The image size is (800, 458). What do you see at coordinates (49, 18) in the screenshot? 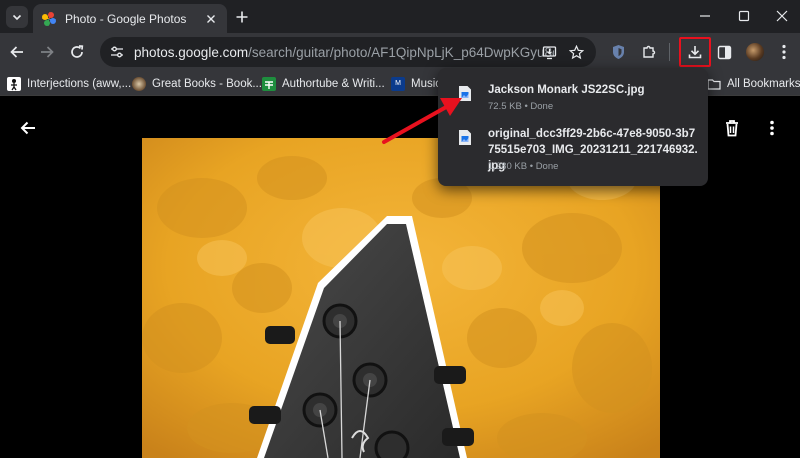
I see `google-photos-icon` at bounding box center [49, 18].